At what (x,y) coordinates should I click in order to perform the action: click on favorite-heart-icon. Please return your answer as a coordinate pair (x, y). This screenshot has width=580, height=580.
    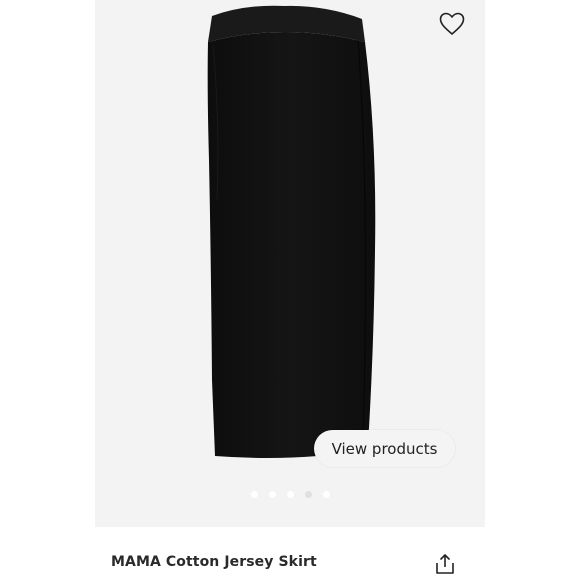
    Looking at the image, I should click on (452, 24).